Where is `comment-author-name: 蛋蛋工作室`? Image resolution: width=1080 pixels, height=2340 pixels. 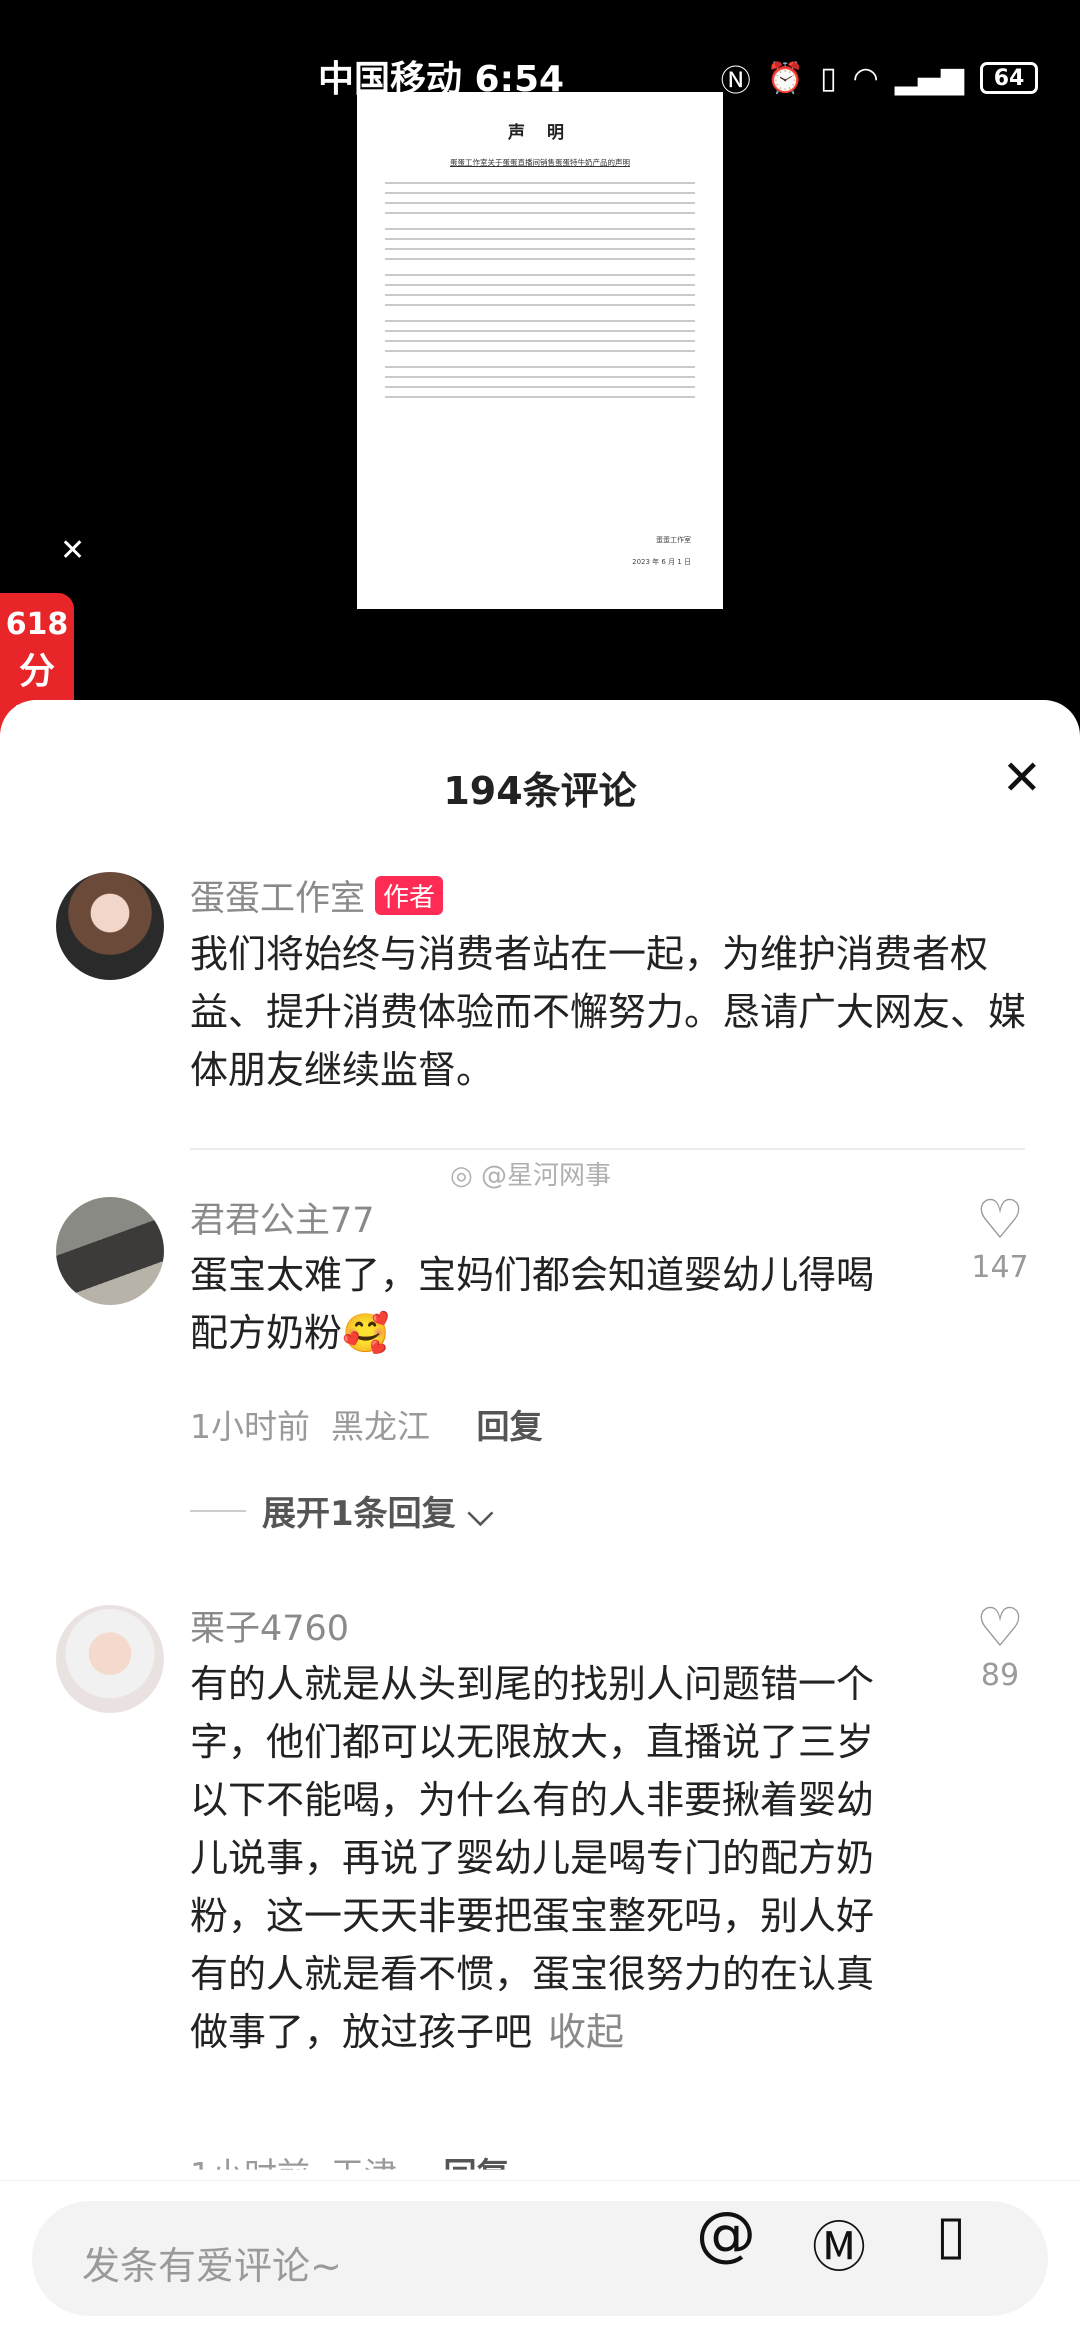 comment-author-name: 蛋蛋工作室 is located at coordinates (277, 899).